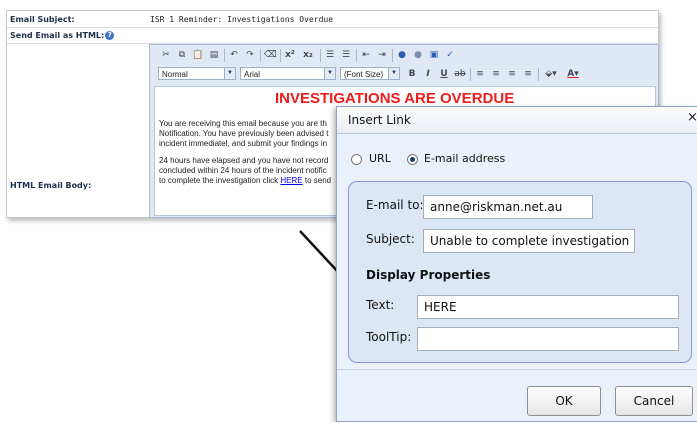  I want to click on dialog-titlebar: Insert Link ×, so click(517, 120).